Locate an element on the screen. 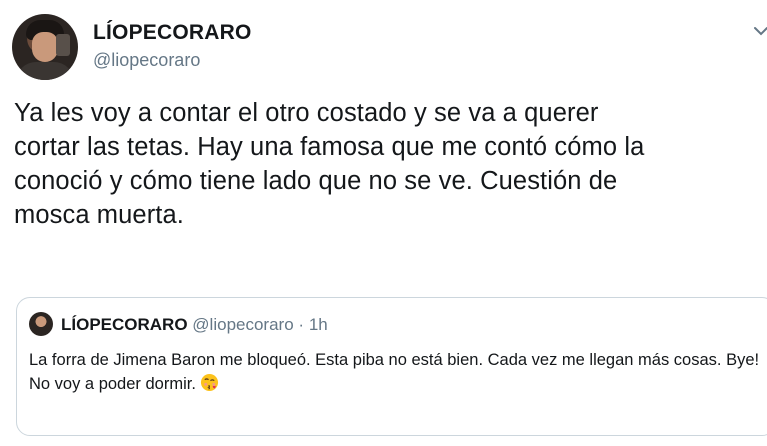 Image resolution: width=767 pixels, height=446 pixels. quoted-tweet-header: LÍOPECORARO @liopecoraro · 1h is located at coordinates (194, 325).